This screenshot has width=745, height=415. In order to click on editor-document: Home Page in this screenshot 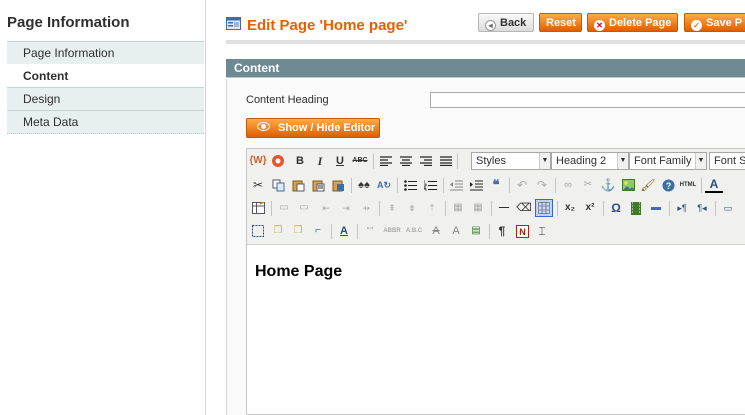, I will do `click(298, 272)`.